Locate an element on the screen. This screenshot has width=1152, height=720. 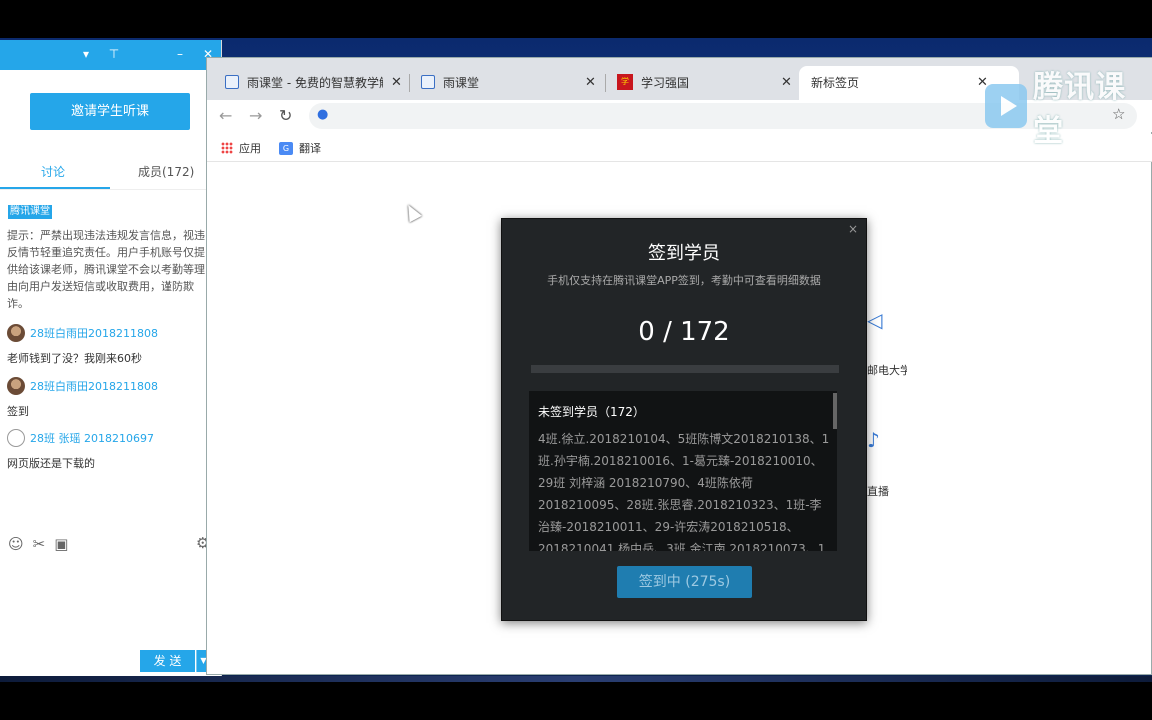
browser-tab: 雨课堂 ✕ is located at coordinates (511, 82).